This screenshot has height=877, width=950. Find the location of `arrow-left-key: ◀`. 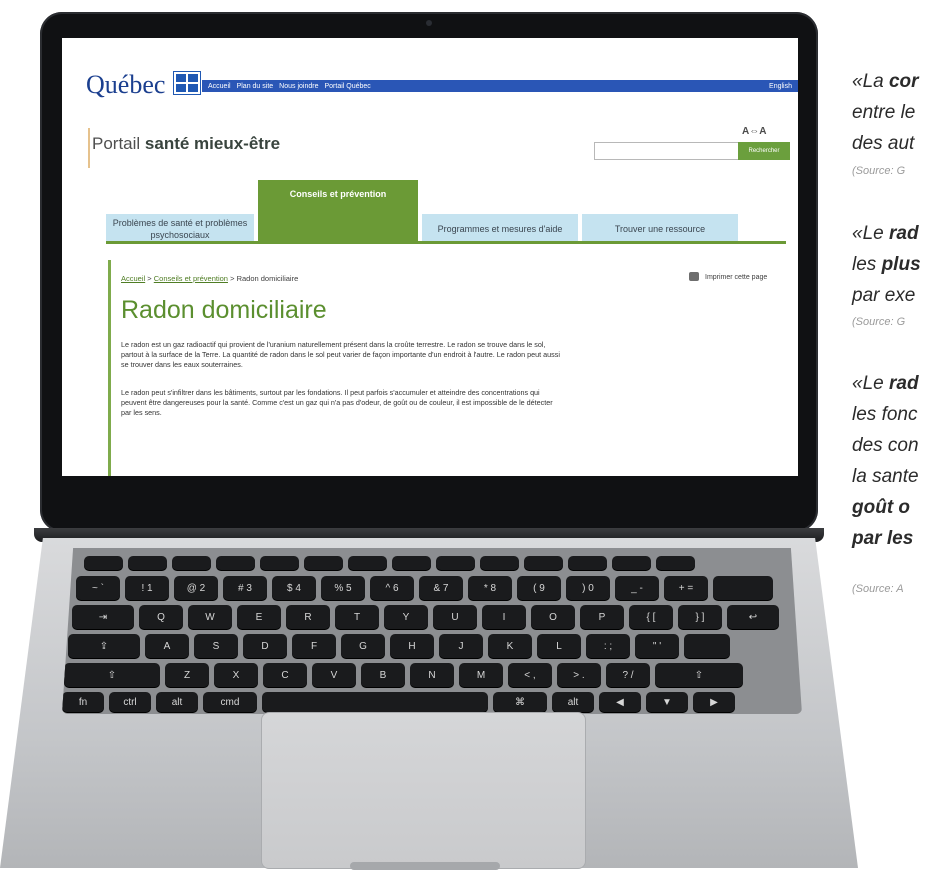

arrow-left-key: ◀ is located at coordinates (620, 702).